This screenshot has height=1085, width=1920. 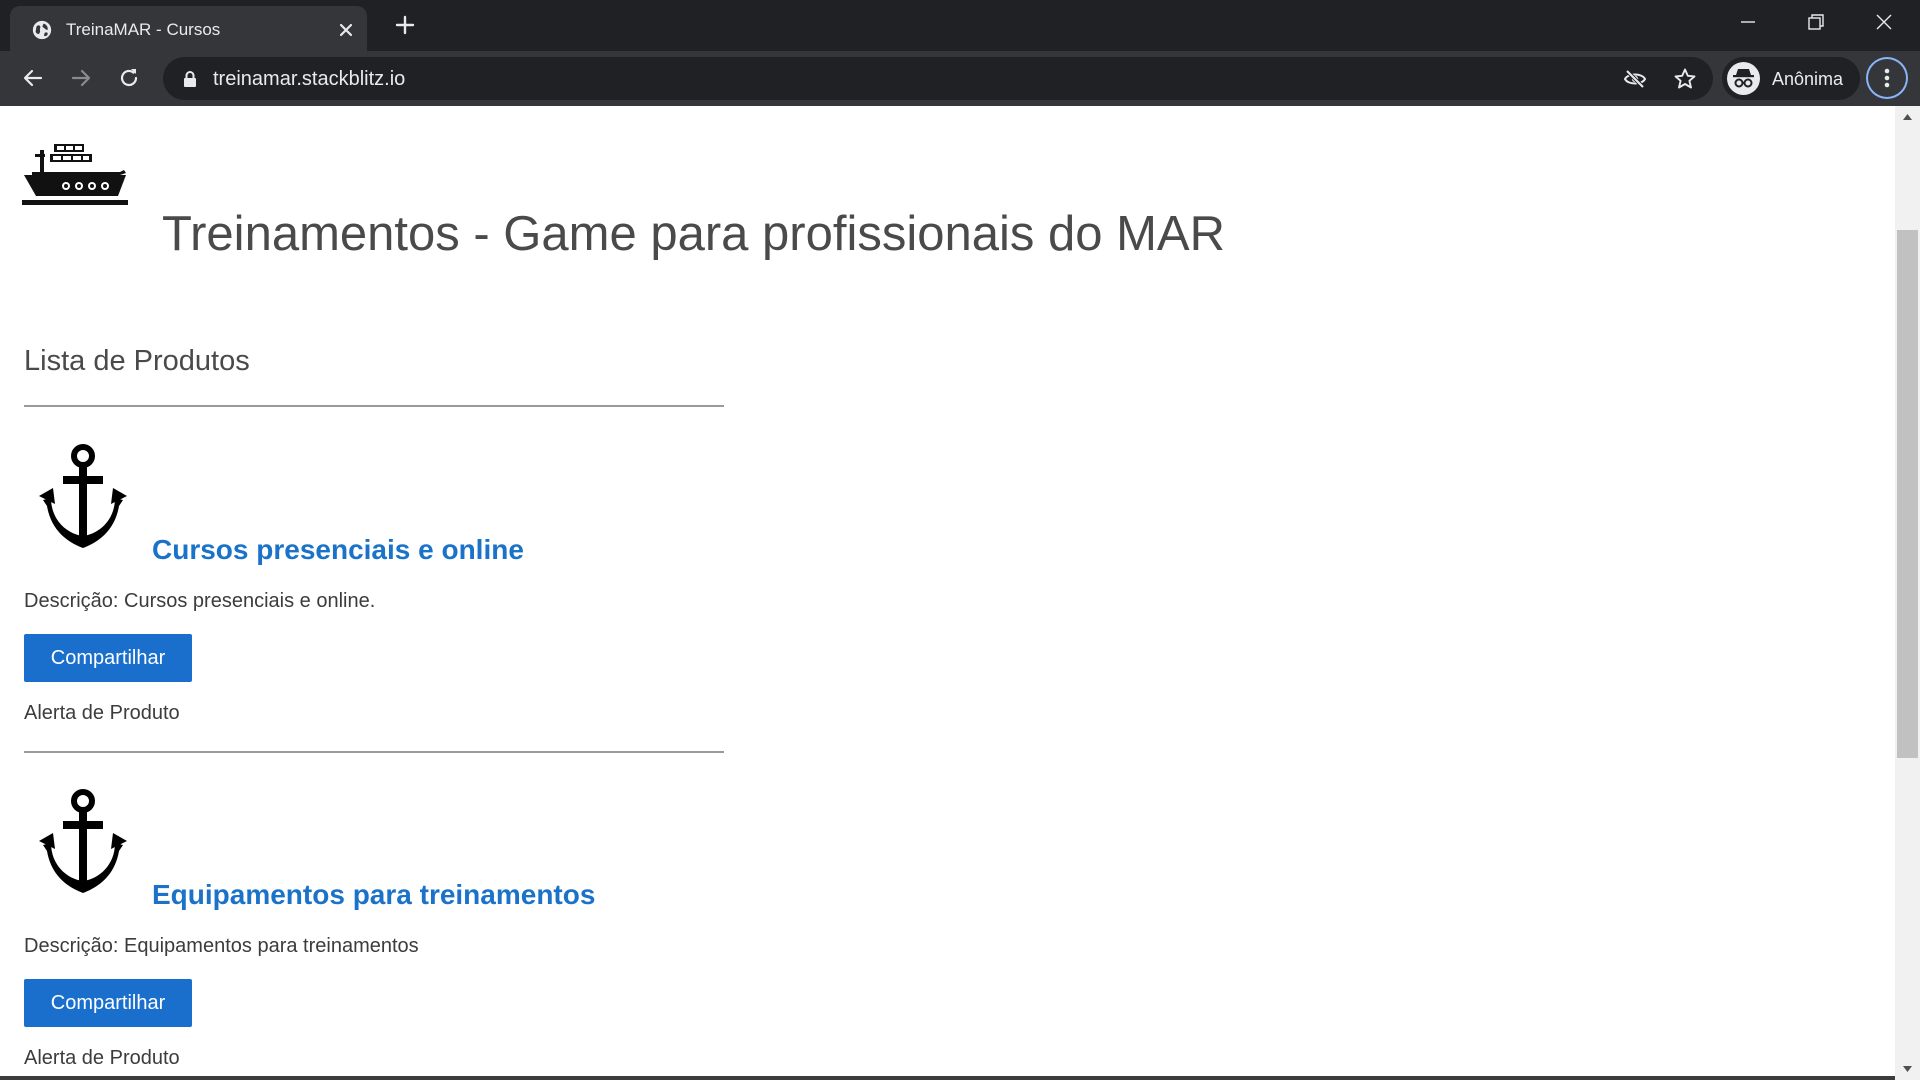 I want to click on incognito-icon, so click(x=1743, y=78).